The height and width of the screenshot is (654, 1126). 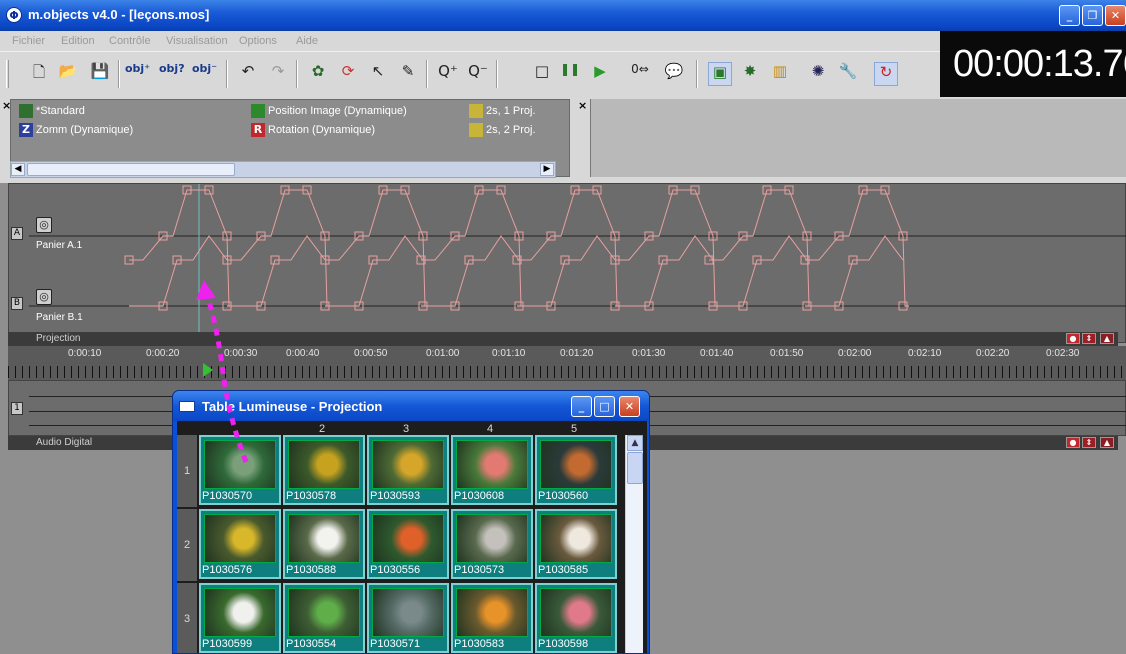 I want to click on image-thumbnail: P1030571, so click(x=408, y=618).